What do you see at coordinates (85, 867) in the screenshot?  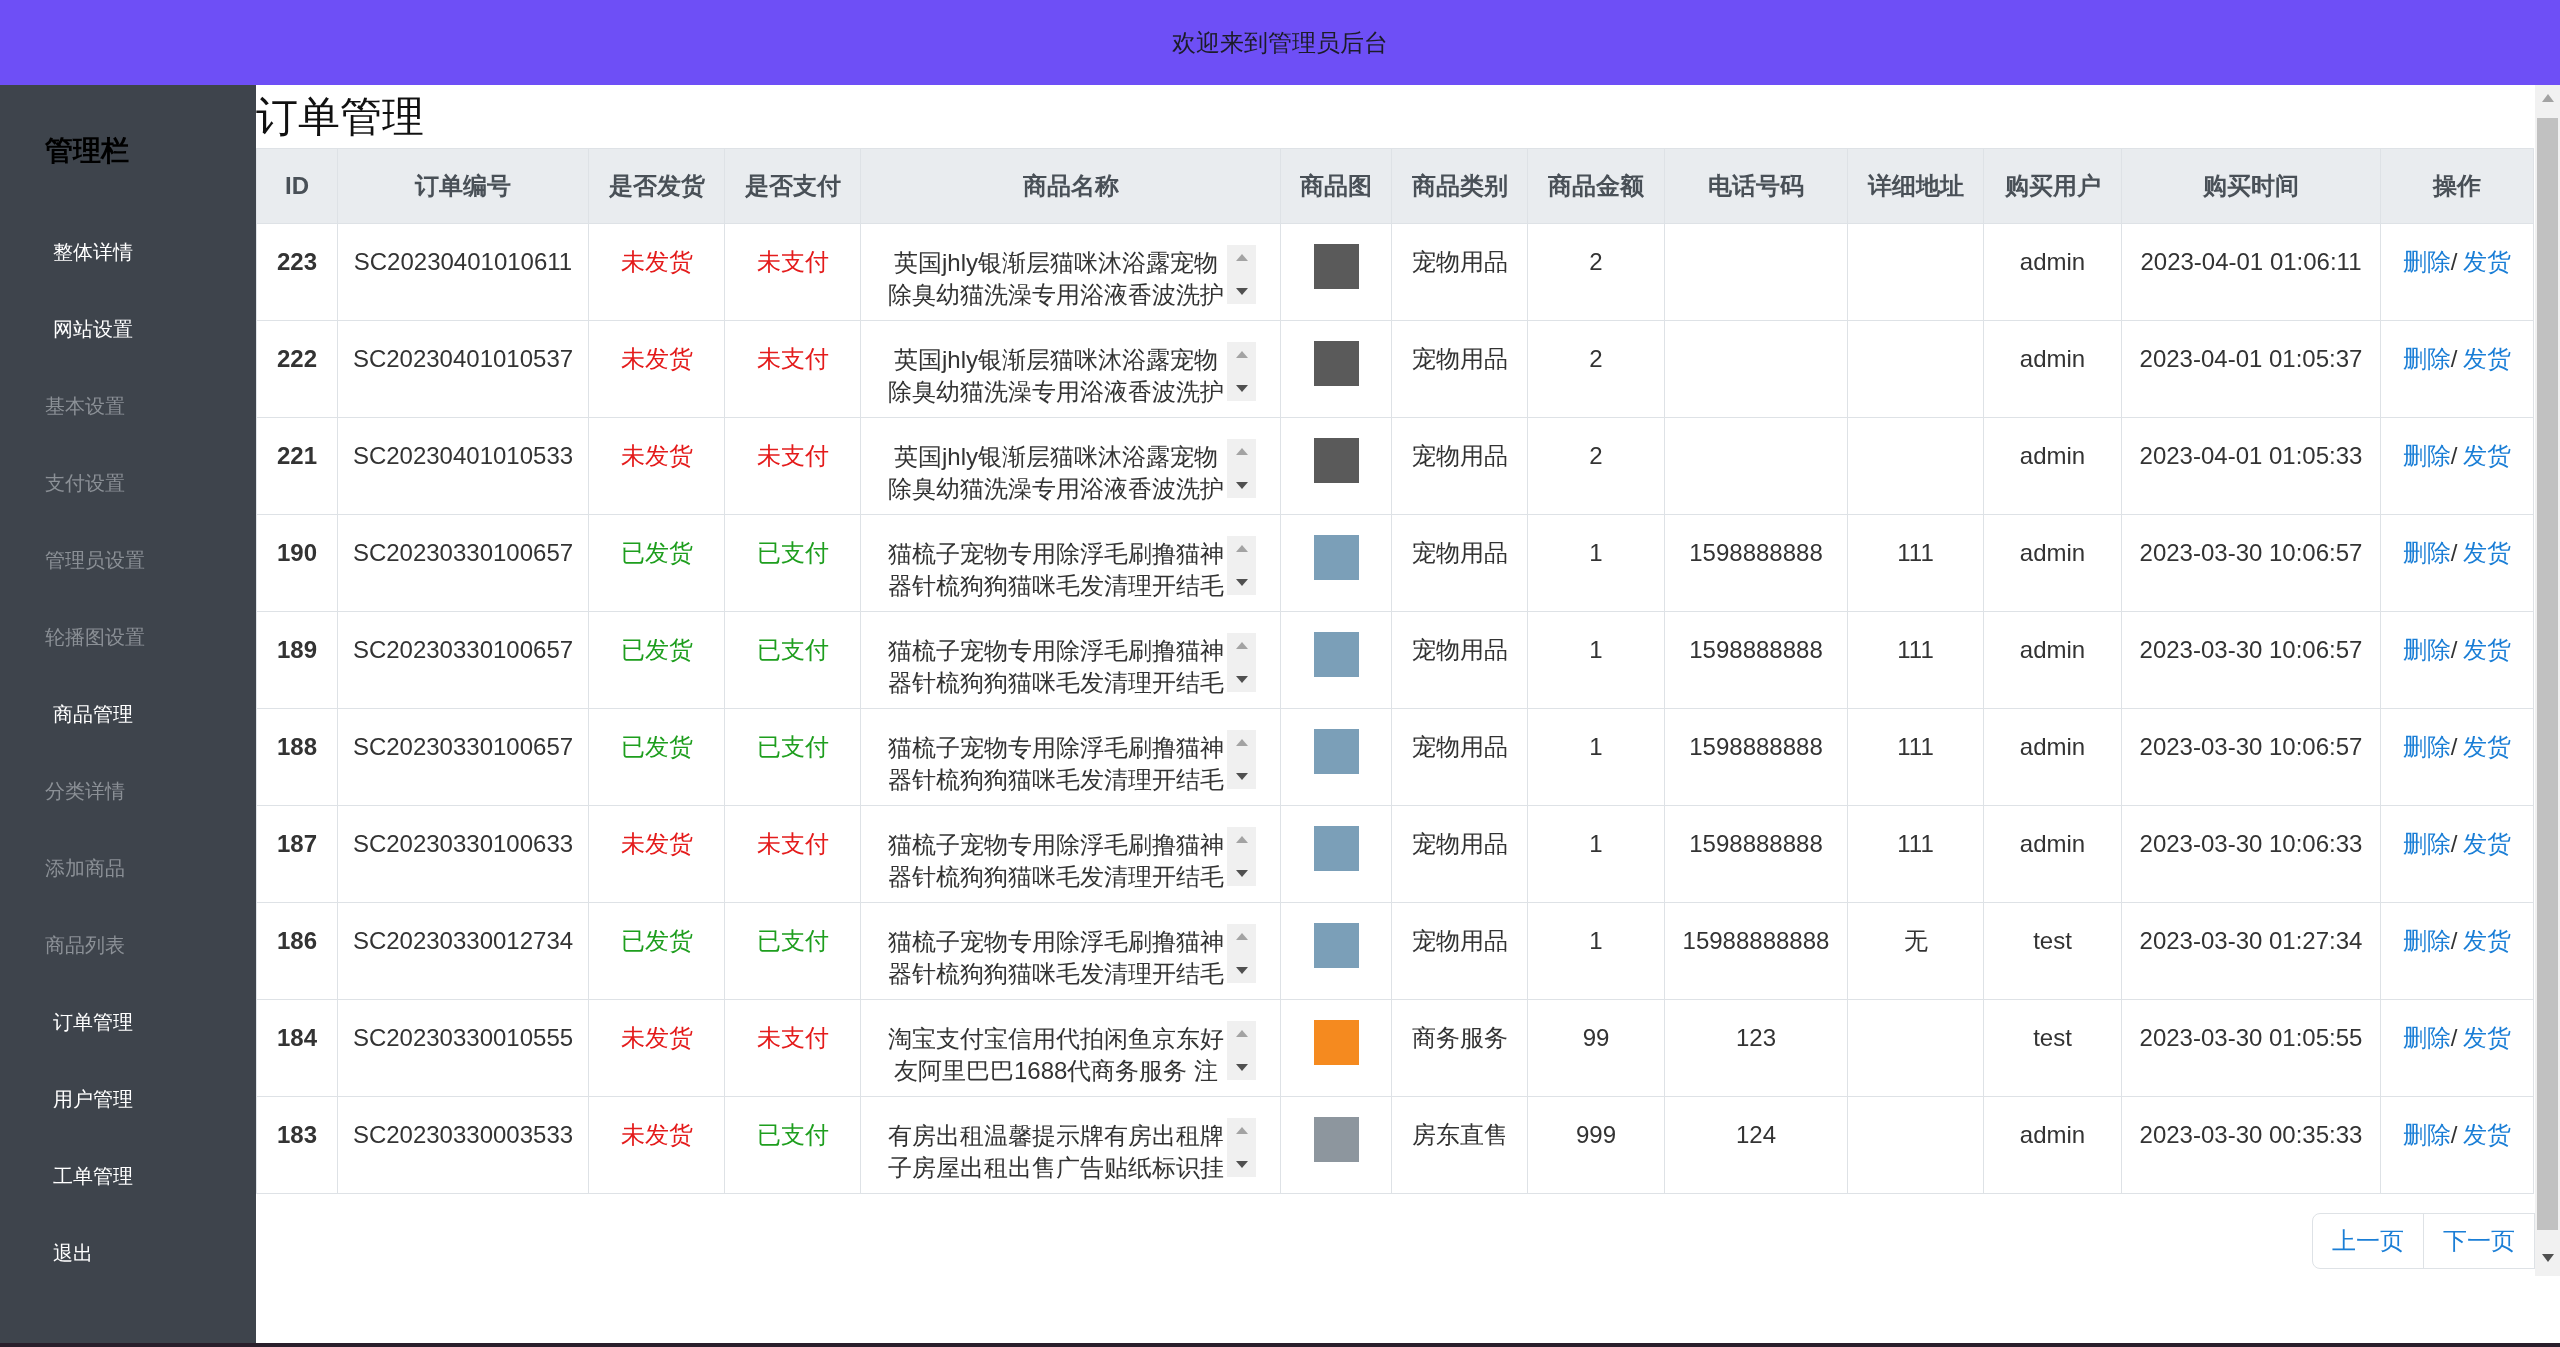 I see `sidebar-subitem: 添加商品` at bounding box center [85, 867].